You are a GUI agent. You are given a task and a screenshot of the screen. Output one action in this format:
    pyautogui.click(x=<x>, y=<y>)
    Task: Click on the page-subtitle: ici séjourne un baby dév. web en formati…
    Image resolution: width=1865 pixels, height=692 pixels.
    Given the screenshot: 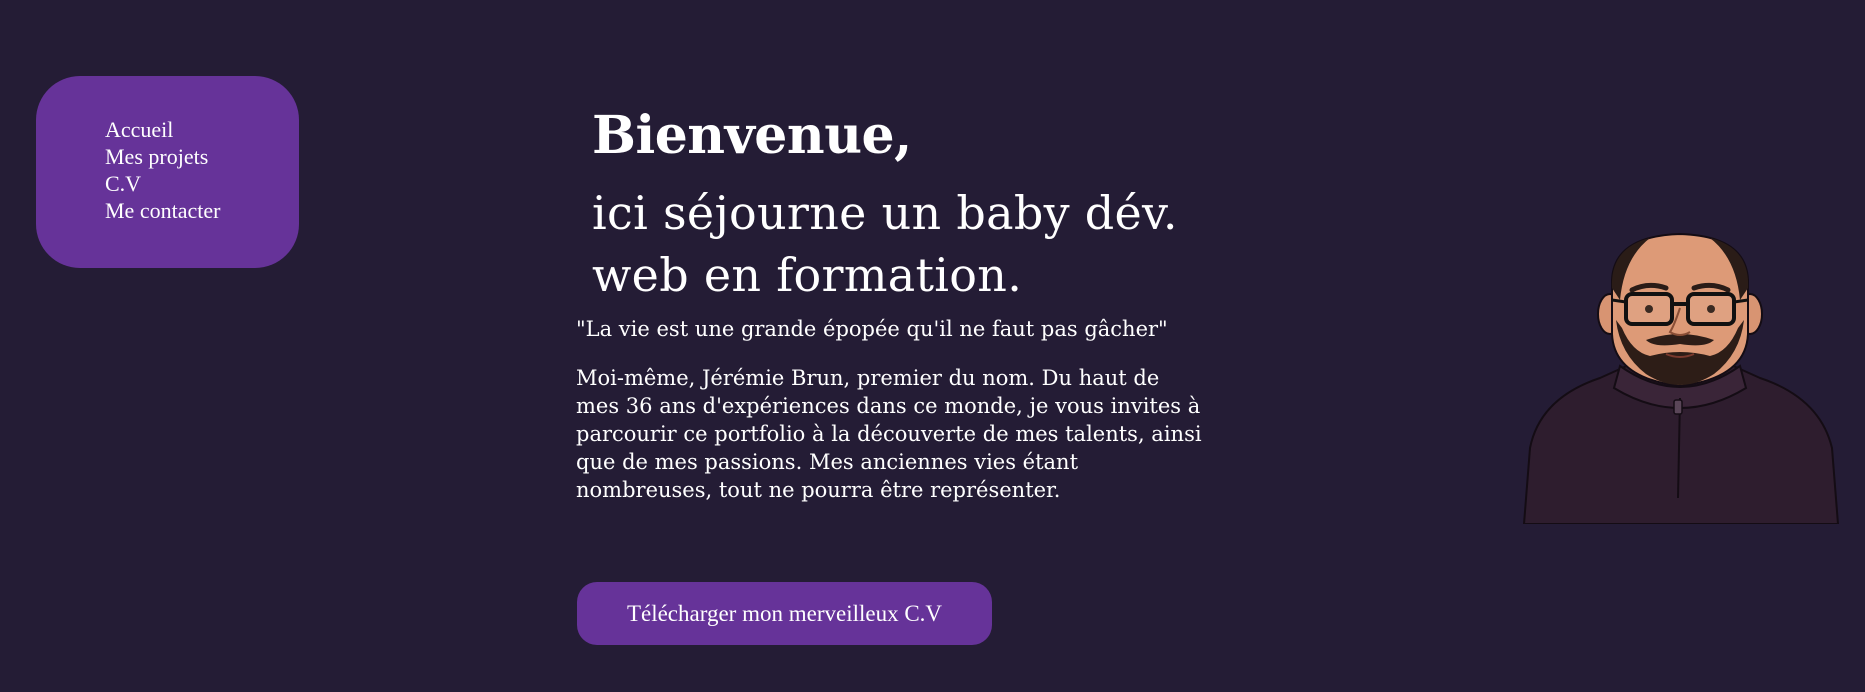 What is the action you would take?
    pyautogui.click(x=914, y=244)
    